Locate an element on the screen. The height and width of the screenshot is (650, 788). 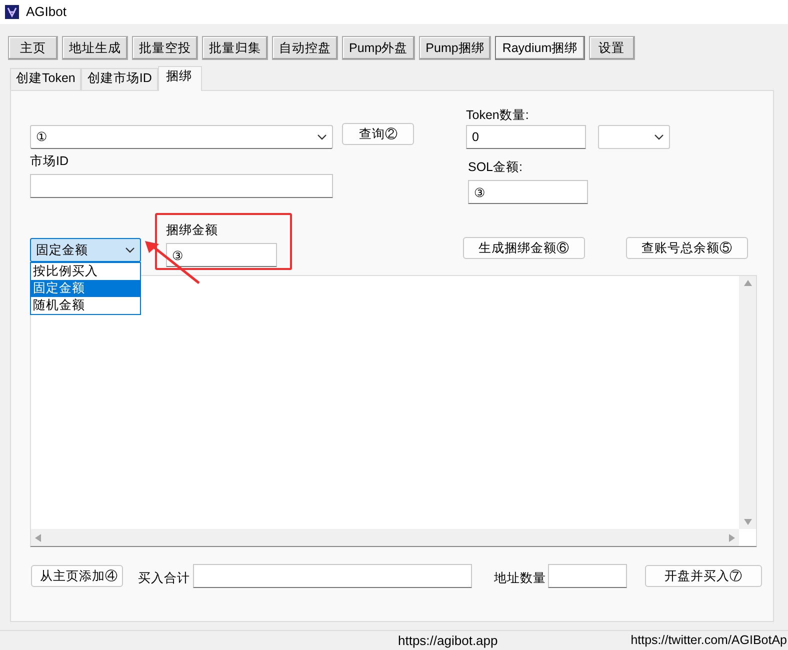
scroll-right-icon is located at coordinates (732, 538).